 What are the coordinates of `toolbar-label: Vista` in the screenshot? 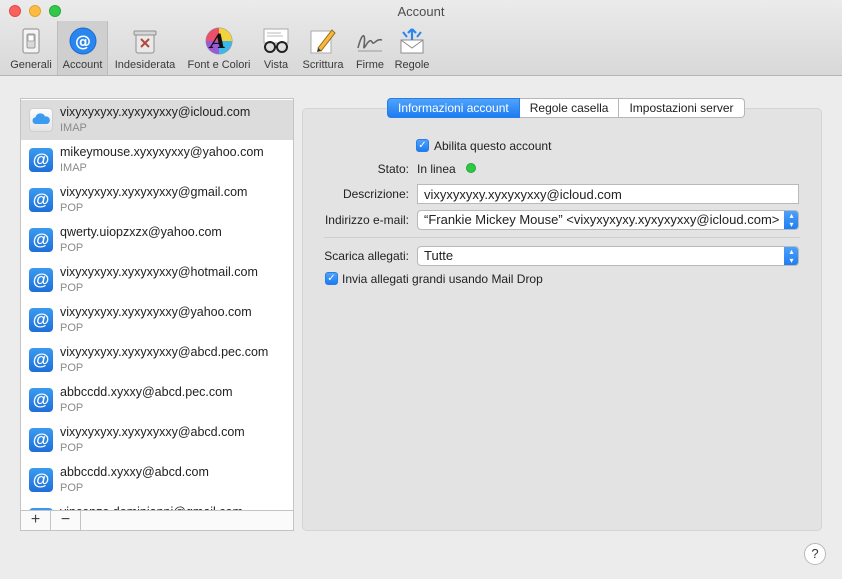 It's located at (276, 65).